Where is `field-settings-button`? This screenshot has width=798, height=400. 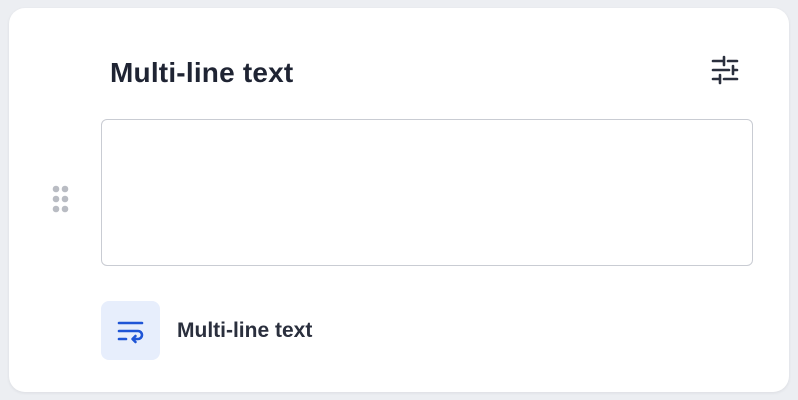 field-settings-button is located at coordinates (725, 70).